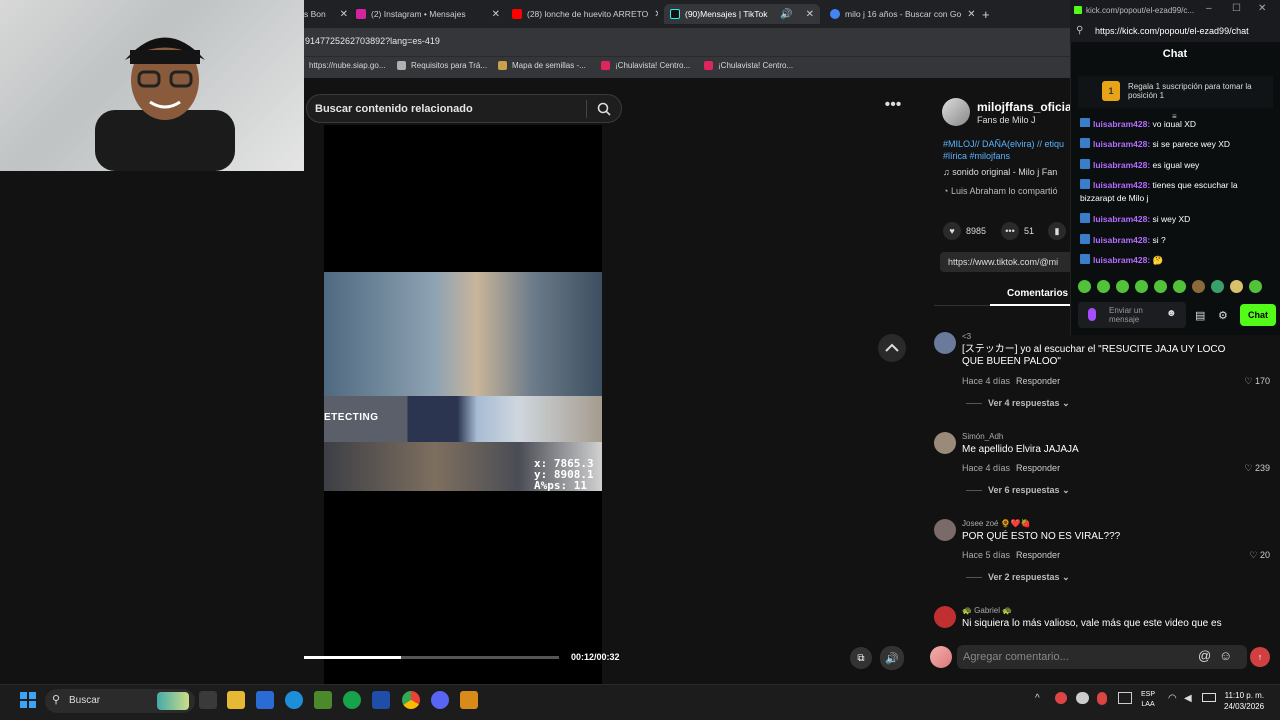 Image resolution: width=1280 pixels, height=720 pixels. I want to click on battery-icon, so click(1209, 697).